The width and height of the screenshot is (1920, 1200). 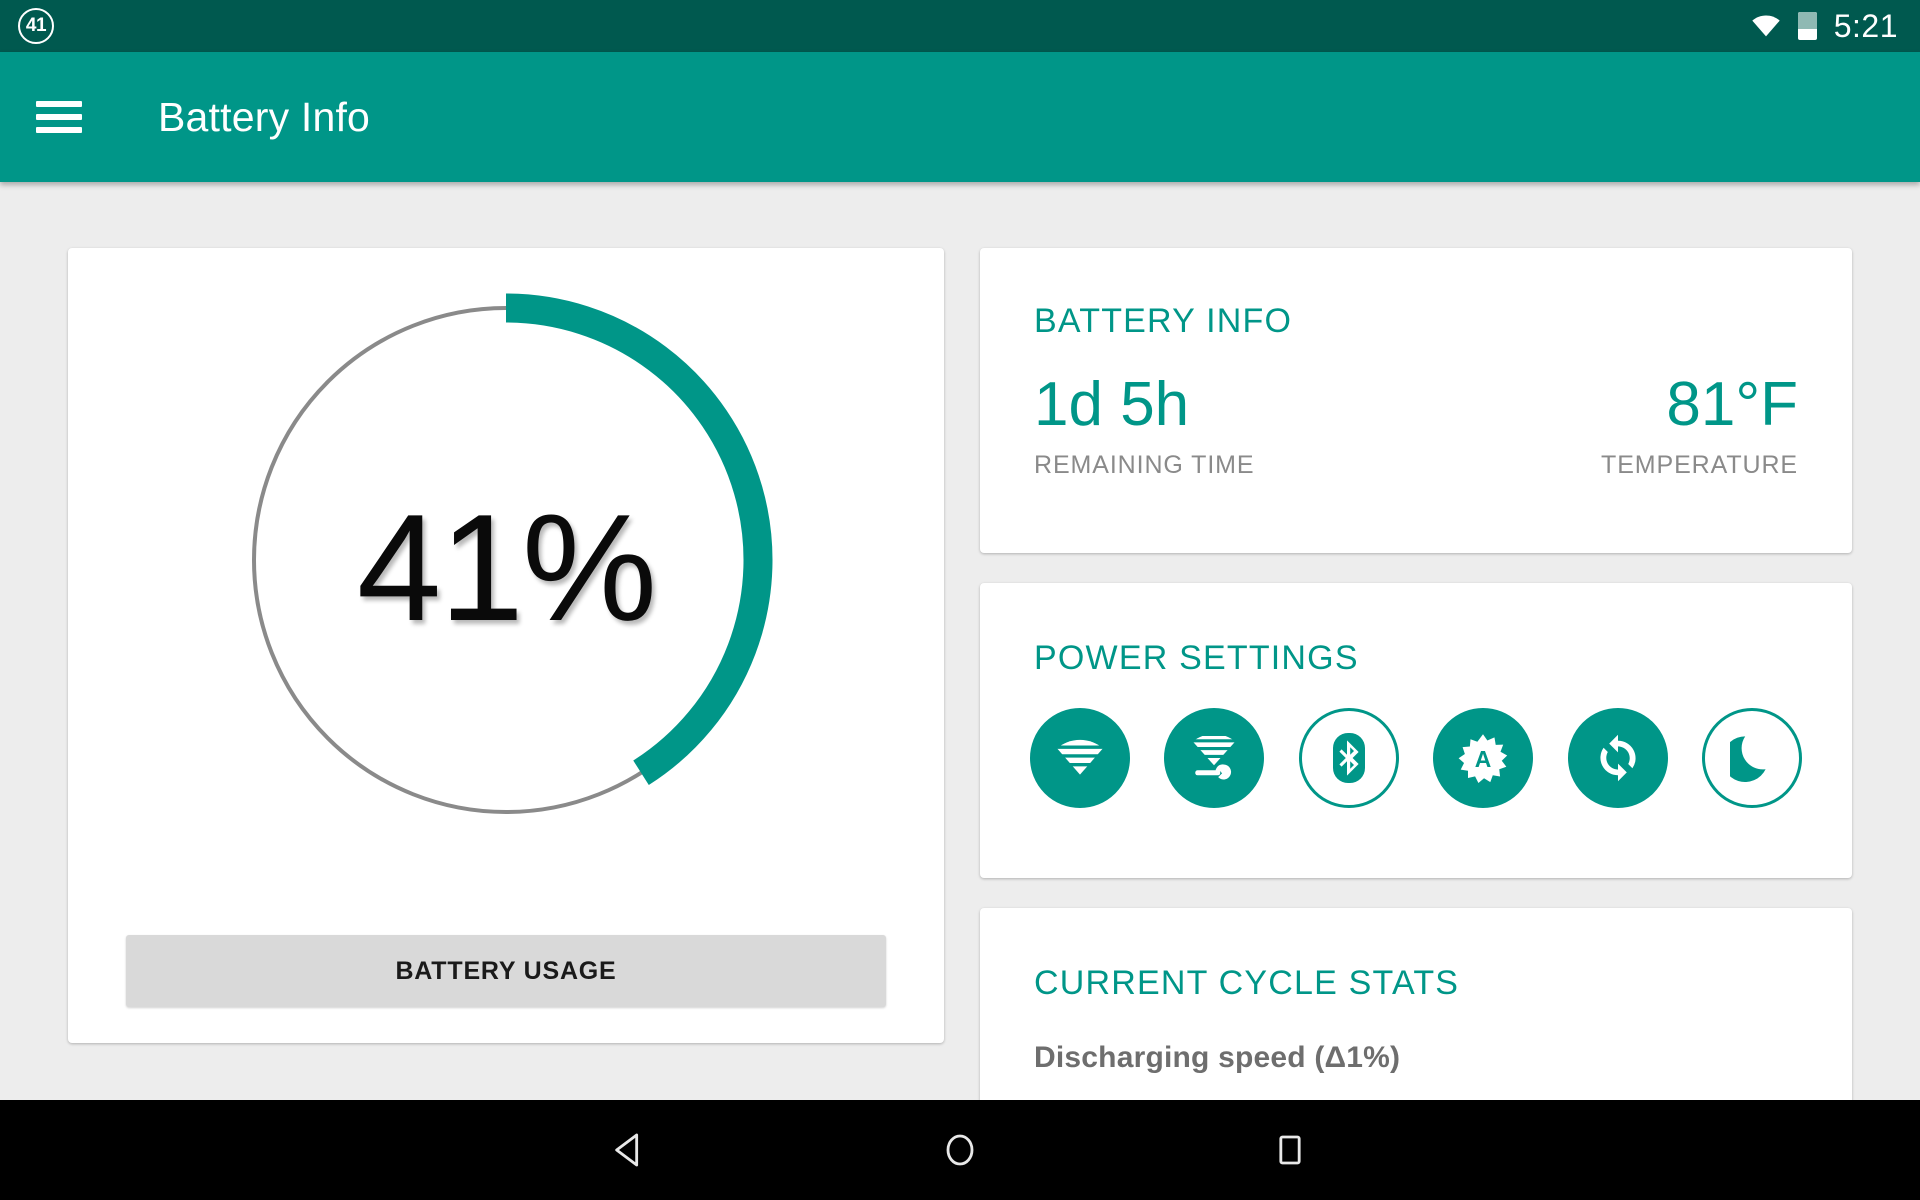 I want to click on battery-percent-label: 41%, so click(x=506, y=568).